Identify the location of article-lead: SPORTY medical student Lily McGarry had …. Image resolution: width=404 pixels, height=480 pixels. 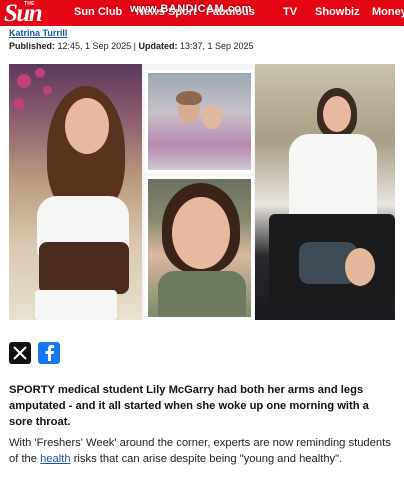
(189, 406).